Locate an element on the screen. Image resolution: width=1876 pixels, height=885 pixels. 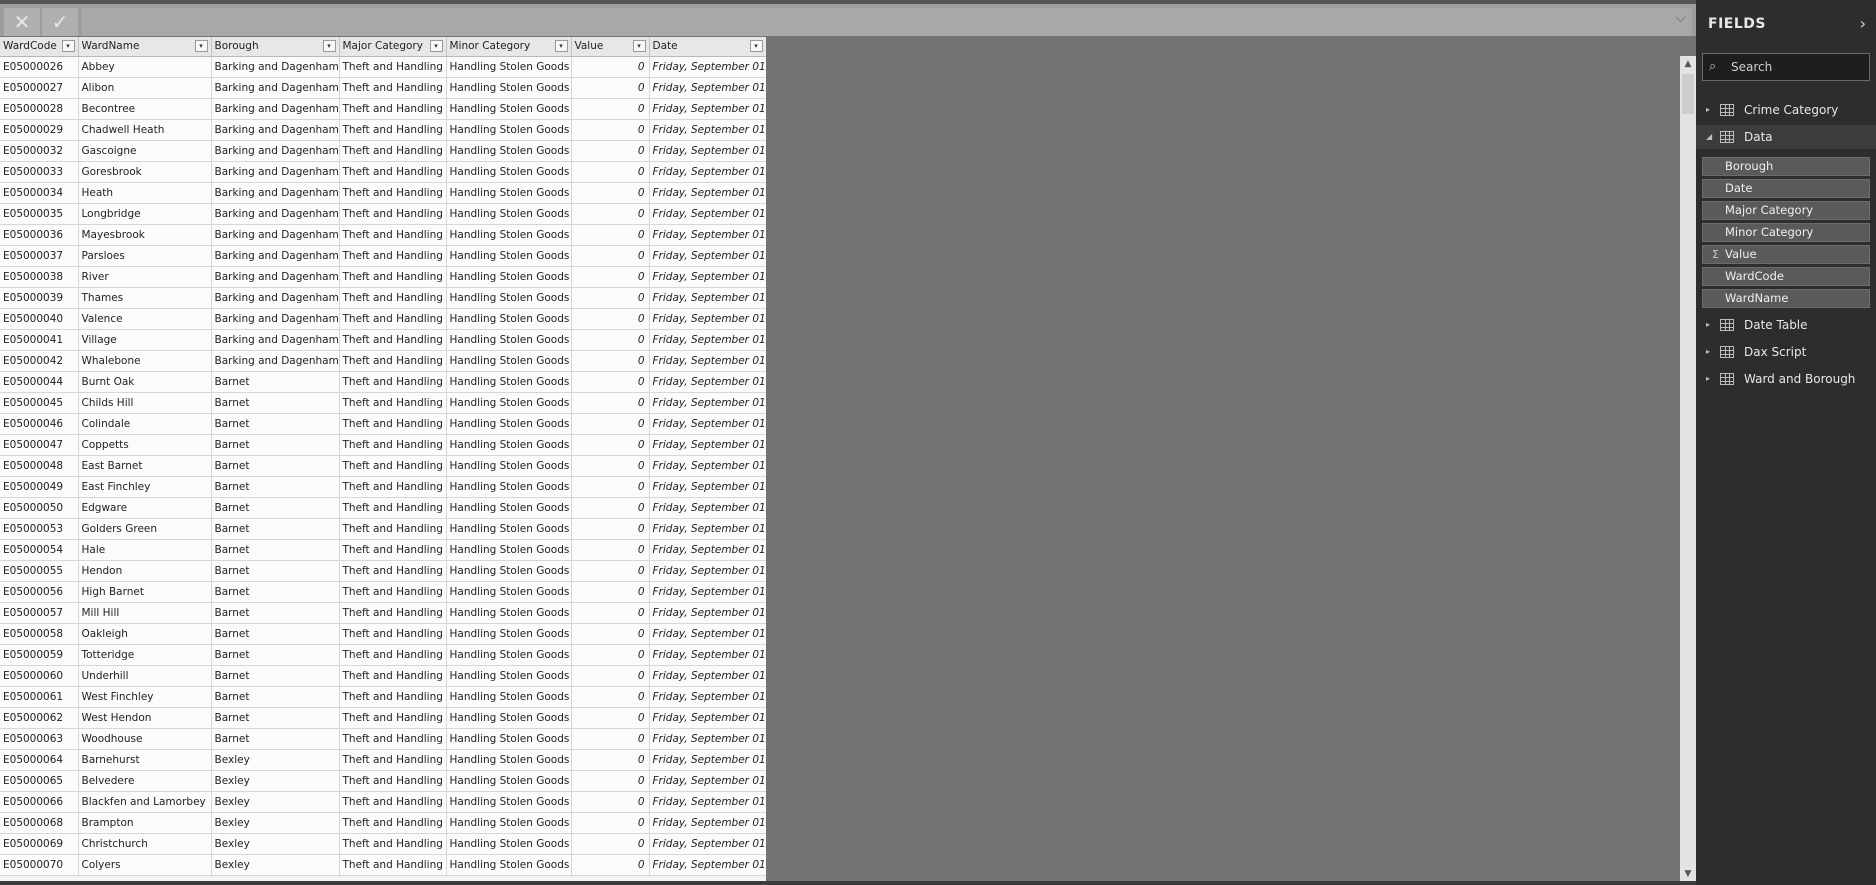
cell-ward: Longbridge is located at coordinates (145, 214).